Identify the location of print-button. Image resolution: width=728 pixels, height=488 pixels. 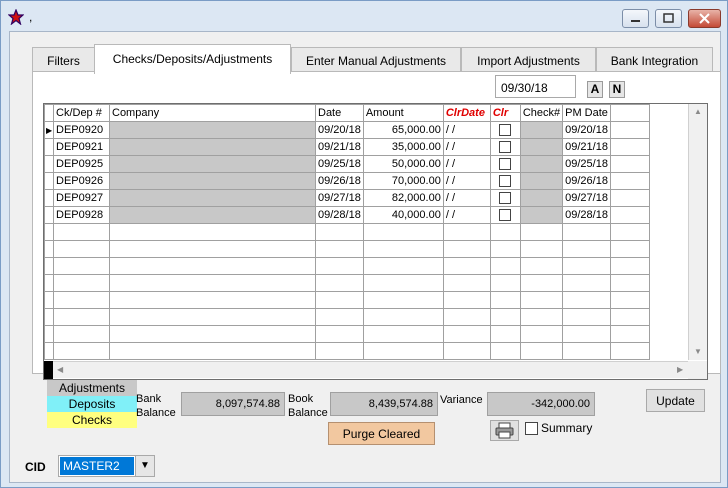
(504, 430).